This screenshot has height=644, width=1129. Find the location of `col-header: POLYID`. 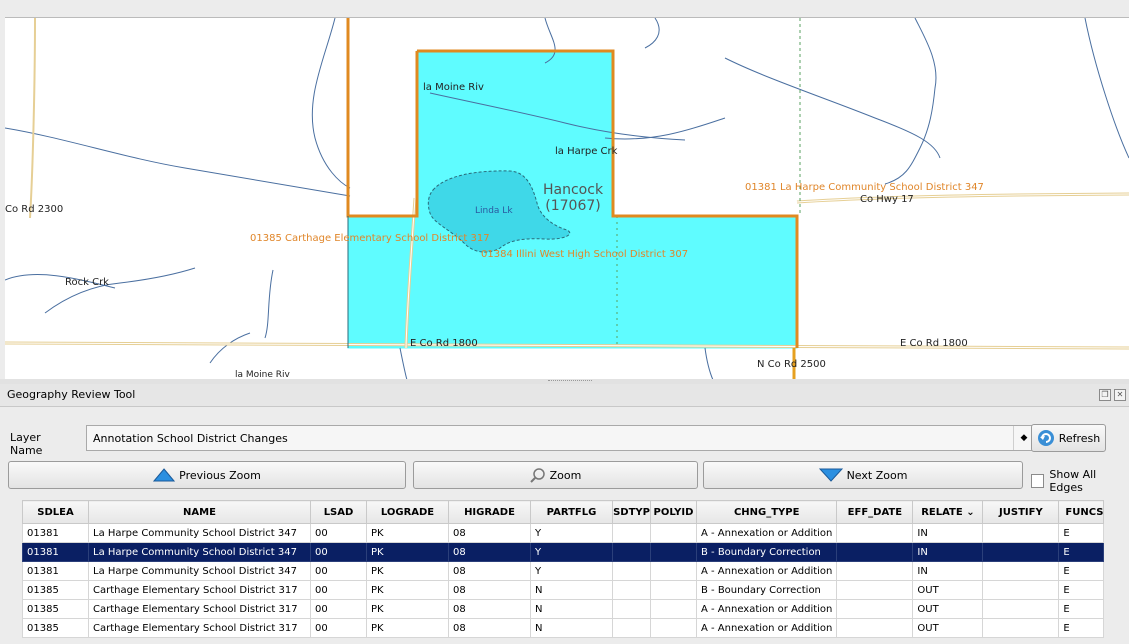

col-header: POLYID is located at coordinates (673, 512).